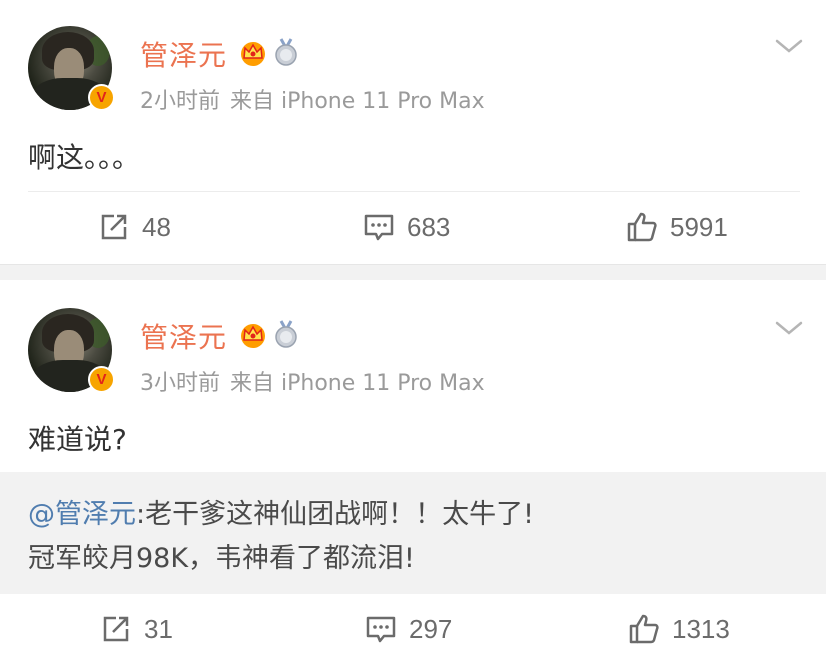  What do you see at coordinates (84, 157) in the screenshot?
I see `post-text: 啊这。。。` at bounding box center [84, 157].